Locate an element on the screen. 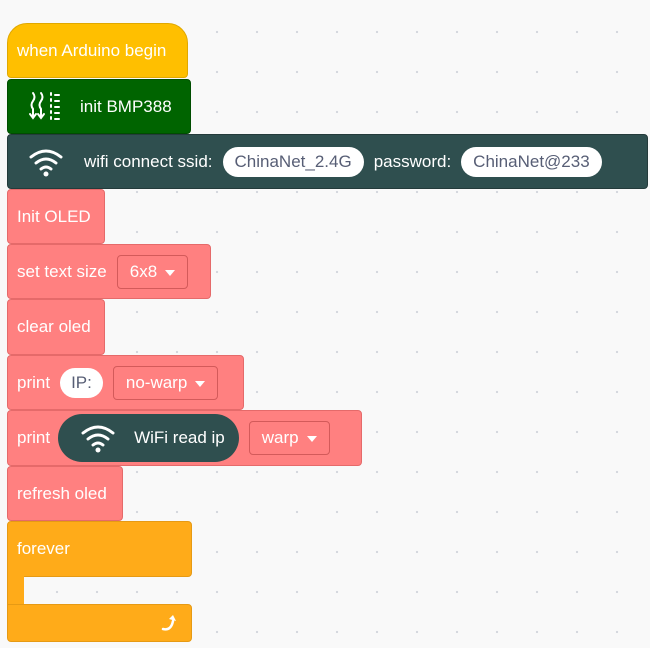 This screenshot has width=650, height=648. sensor-icon is located at coordinates (45, 107).